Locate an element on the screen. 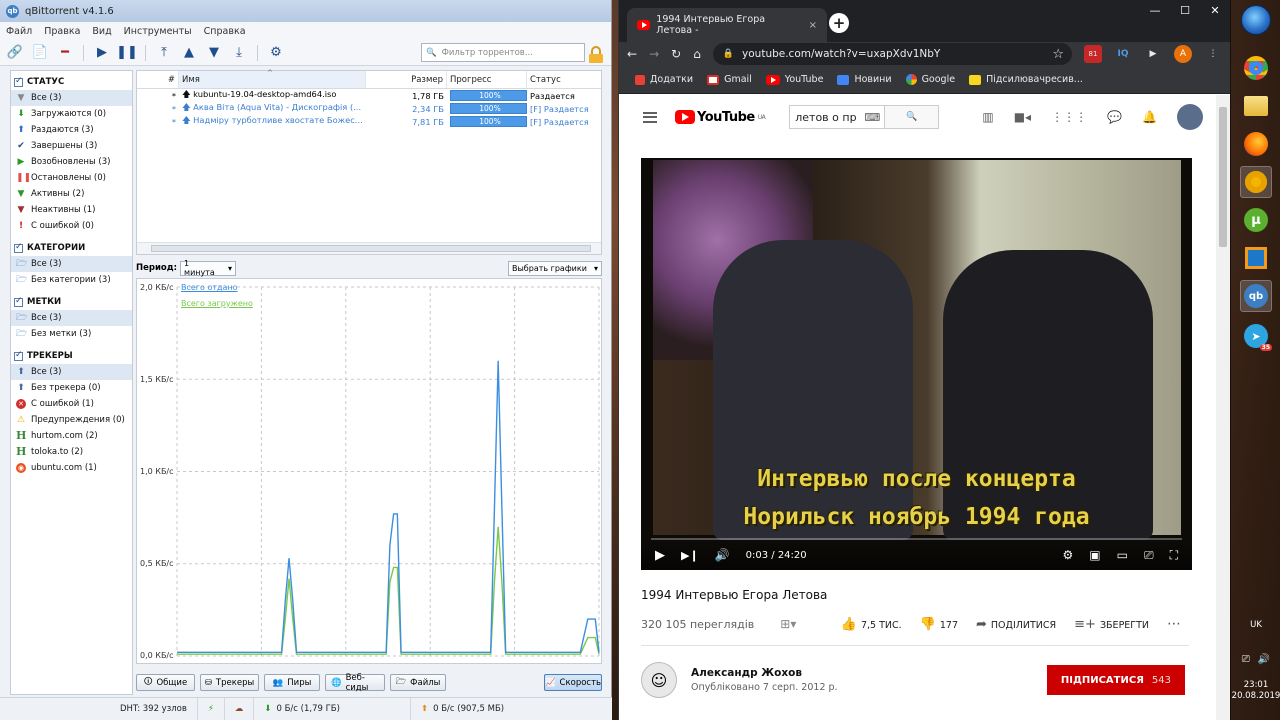  bookmark-gmail: Gmail is located at coordinates (729, 79).